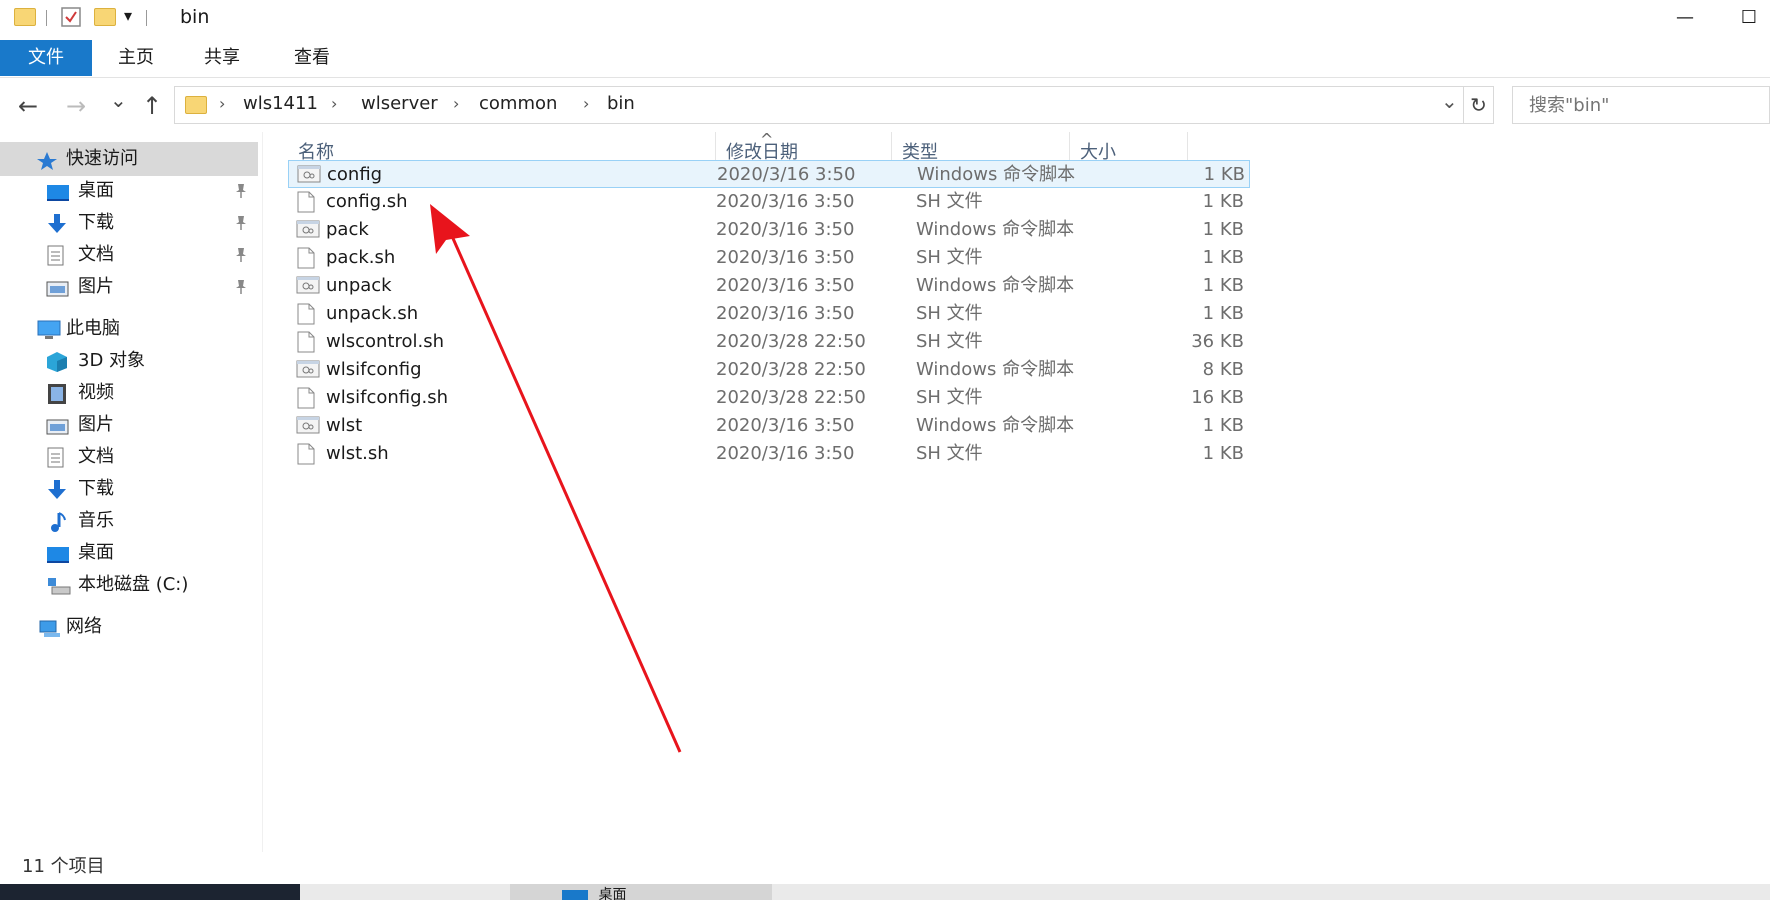 The height and width of the screenshot is (900, 1770). Describe the element at coordinates (641, 892) in the screenshot. I see `taskbar-item-desktop: 桌面` at that location.